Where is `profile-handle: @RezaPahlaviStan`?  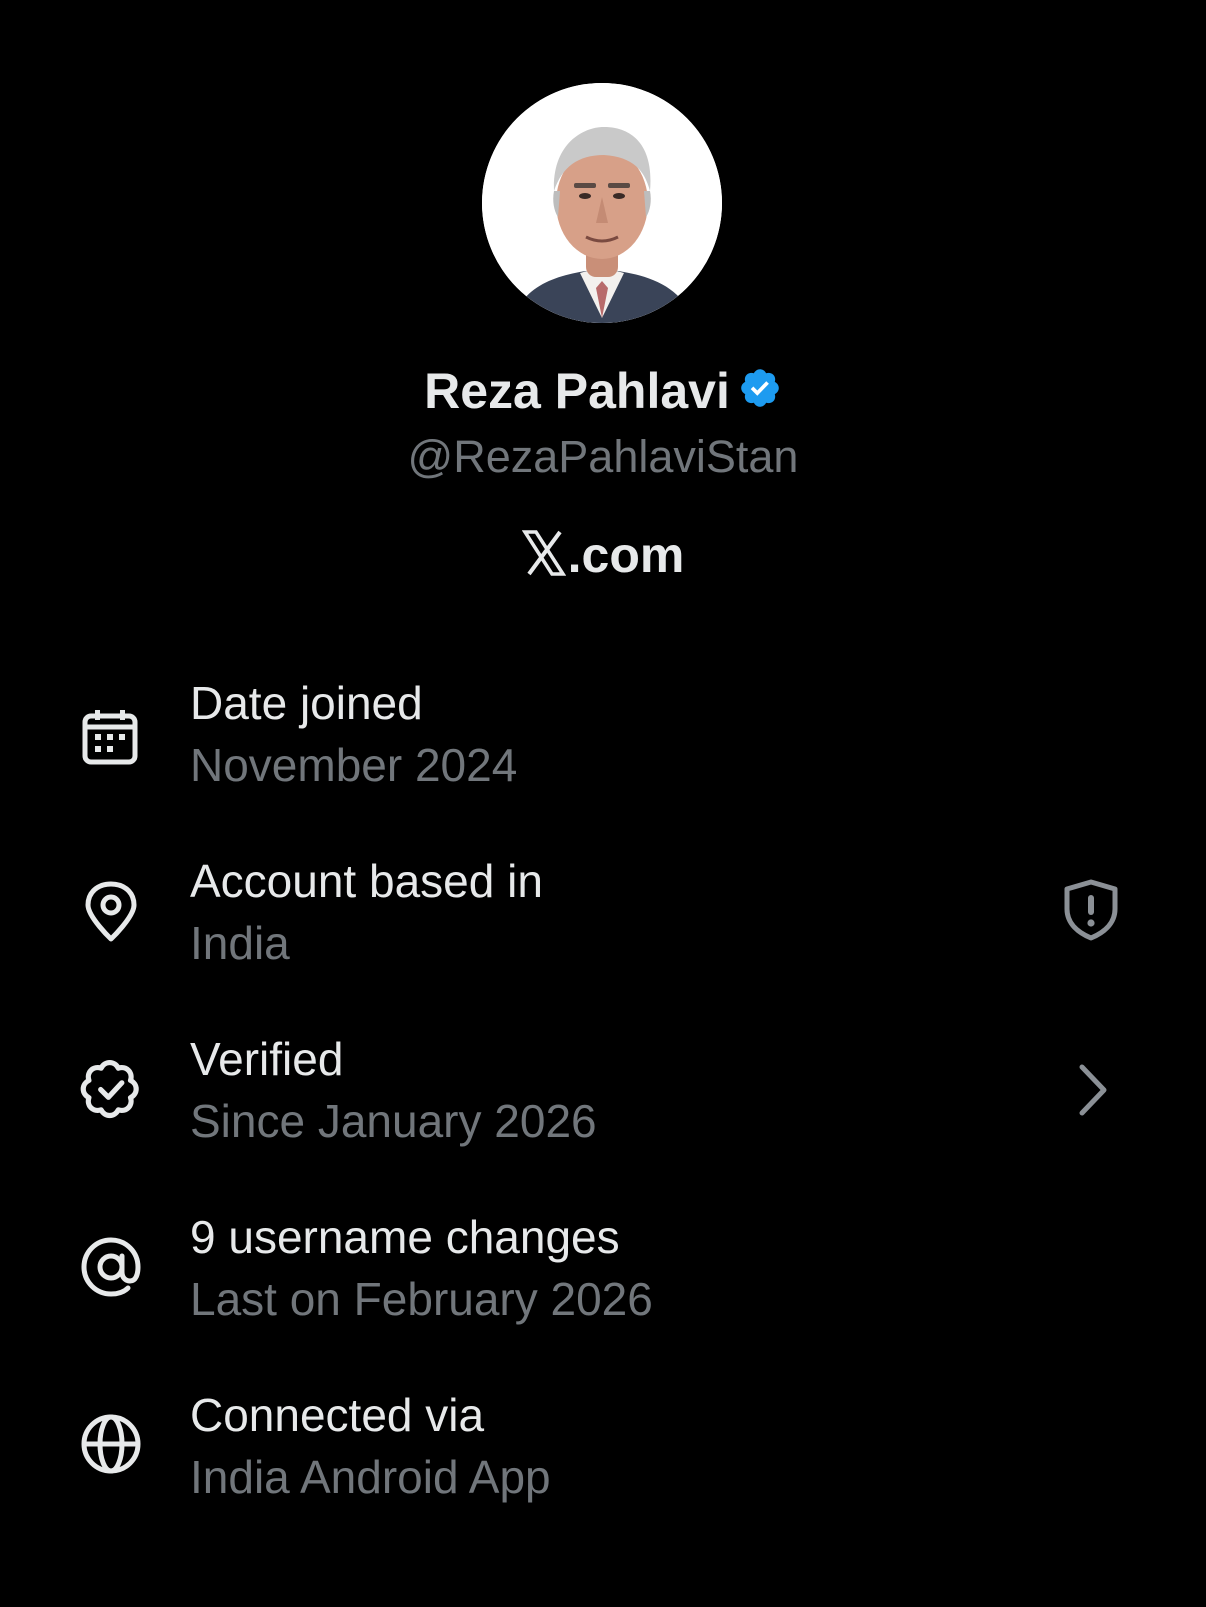 profile-handle: @RezaPahlaviStan is located at coordinates (603, 456).